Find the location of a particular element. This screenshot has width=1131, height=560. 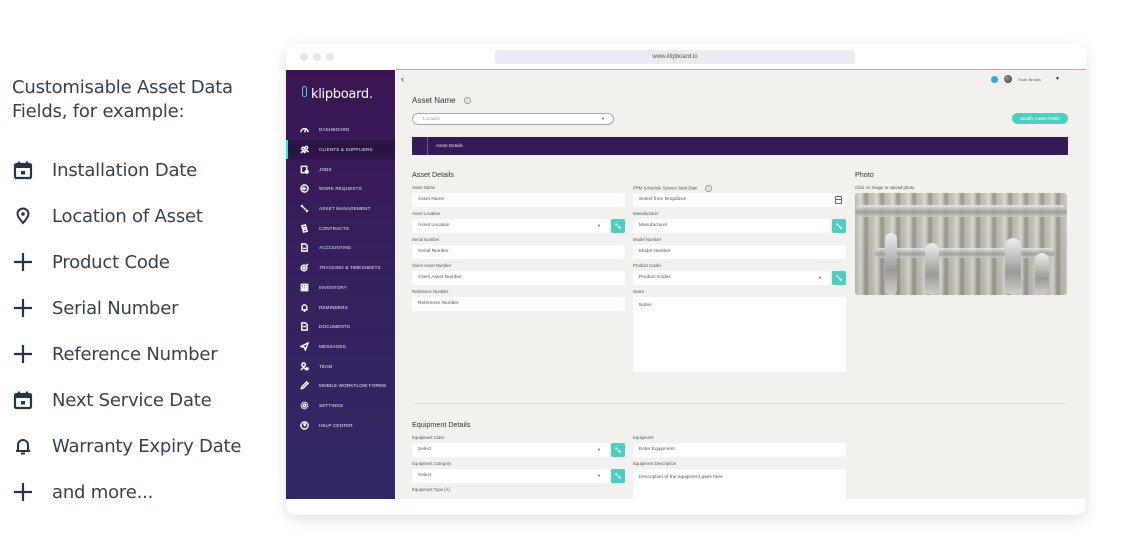

sidebar-item-settings: Settings is located at coordinates (340, 406).